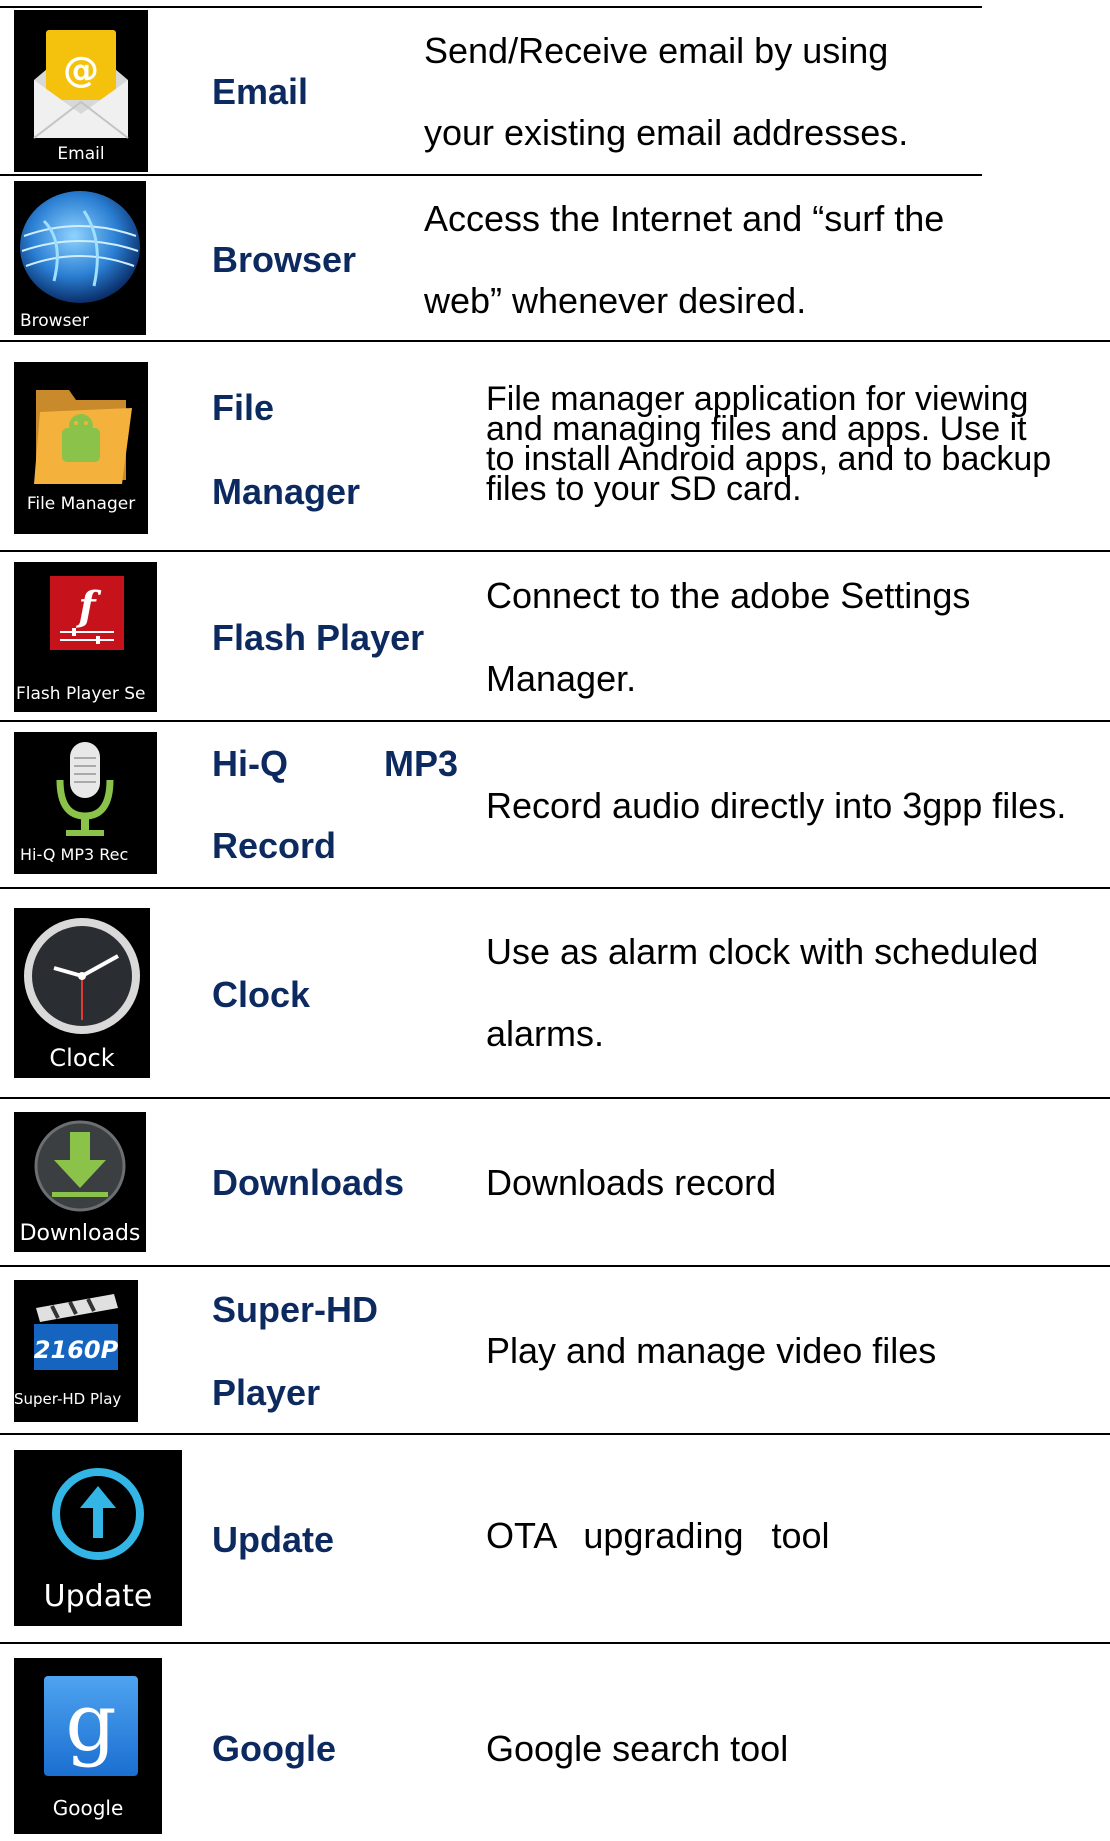 This screenshot has height=1841, width=1110. What do you see at coordinates (658, 1535) in the screenshot?
I see `app-description: OTA upgrading tool` at bounding box center [658, 1535].